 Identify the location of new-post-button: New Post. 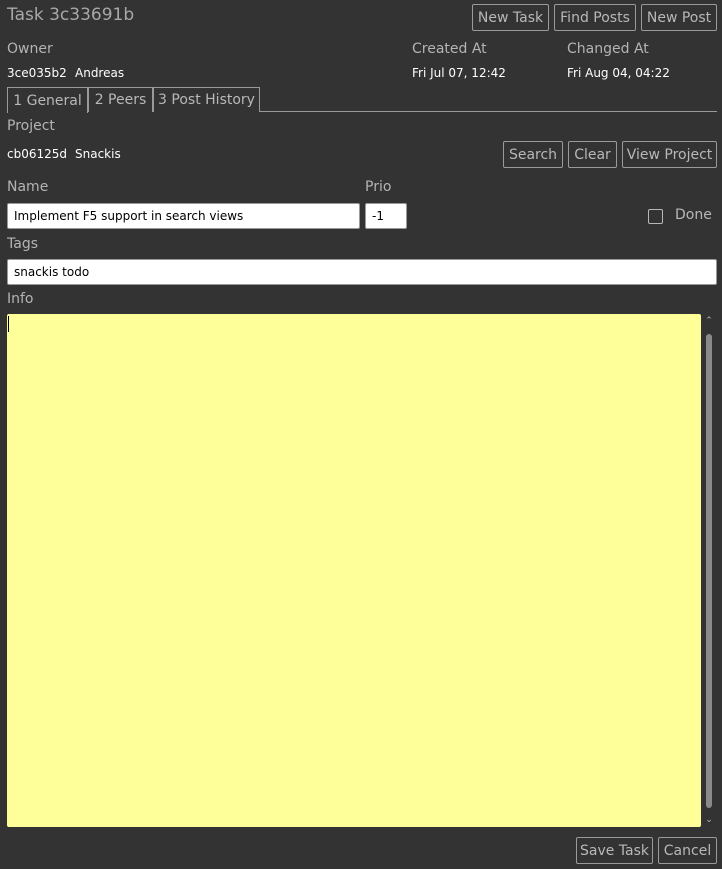
(679, 17).